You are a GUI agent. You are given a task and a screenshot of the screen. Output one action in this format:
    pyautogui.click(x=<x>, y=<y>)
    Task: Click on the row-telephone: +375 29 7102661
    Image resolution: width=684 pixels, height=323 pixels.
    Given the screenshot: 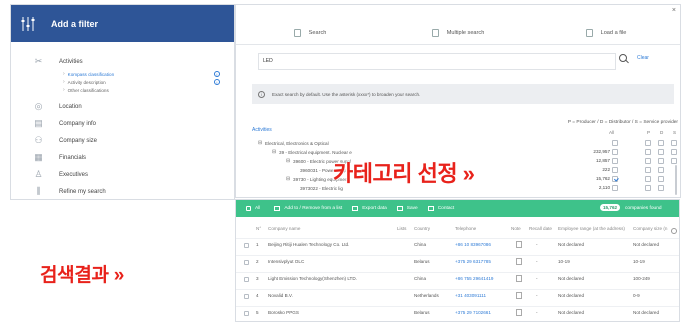 What is the action you would take?
    pyautogui.click(x=473, y=312)
    